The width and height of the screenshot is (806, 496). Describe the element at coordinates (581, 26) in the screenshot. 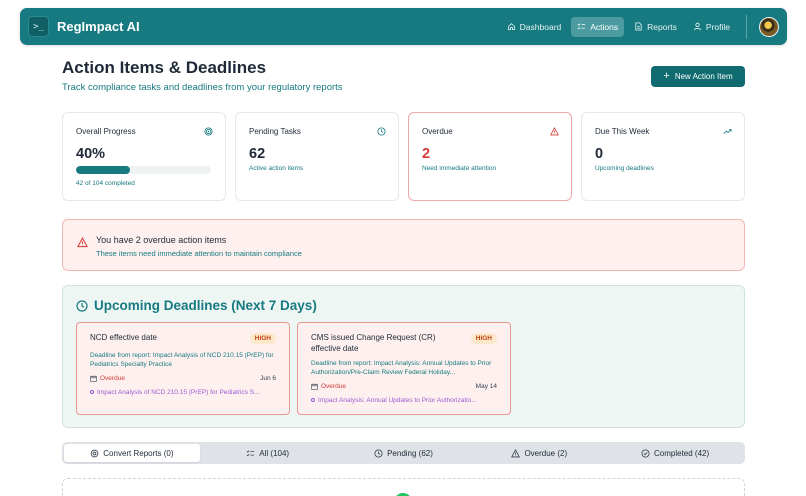

I see `list-check-icon` at that location.